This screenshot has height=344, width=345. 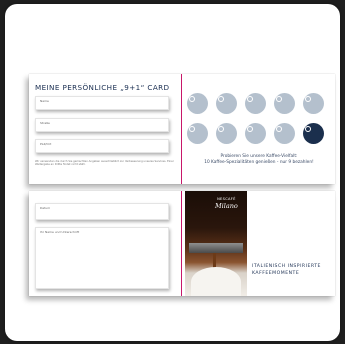 I want to click on name-field-label: Name, so click(x=44, y=101).